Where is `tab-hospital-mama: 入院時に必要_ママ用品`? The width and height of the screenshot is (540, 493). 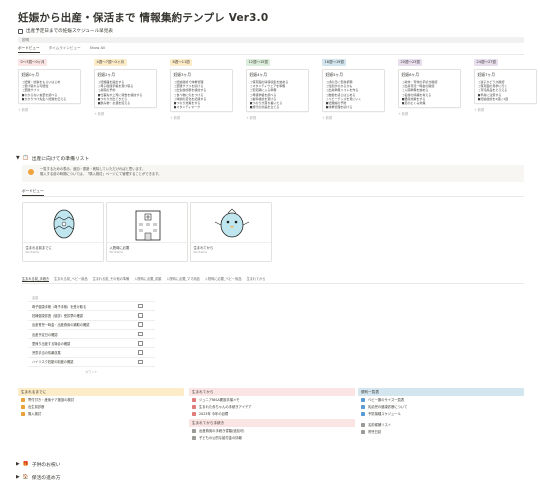 tab-hospital-mama: 入院時に必要_ママ用品 is located at coordinates (182, 279).